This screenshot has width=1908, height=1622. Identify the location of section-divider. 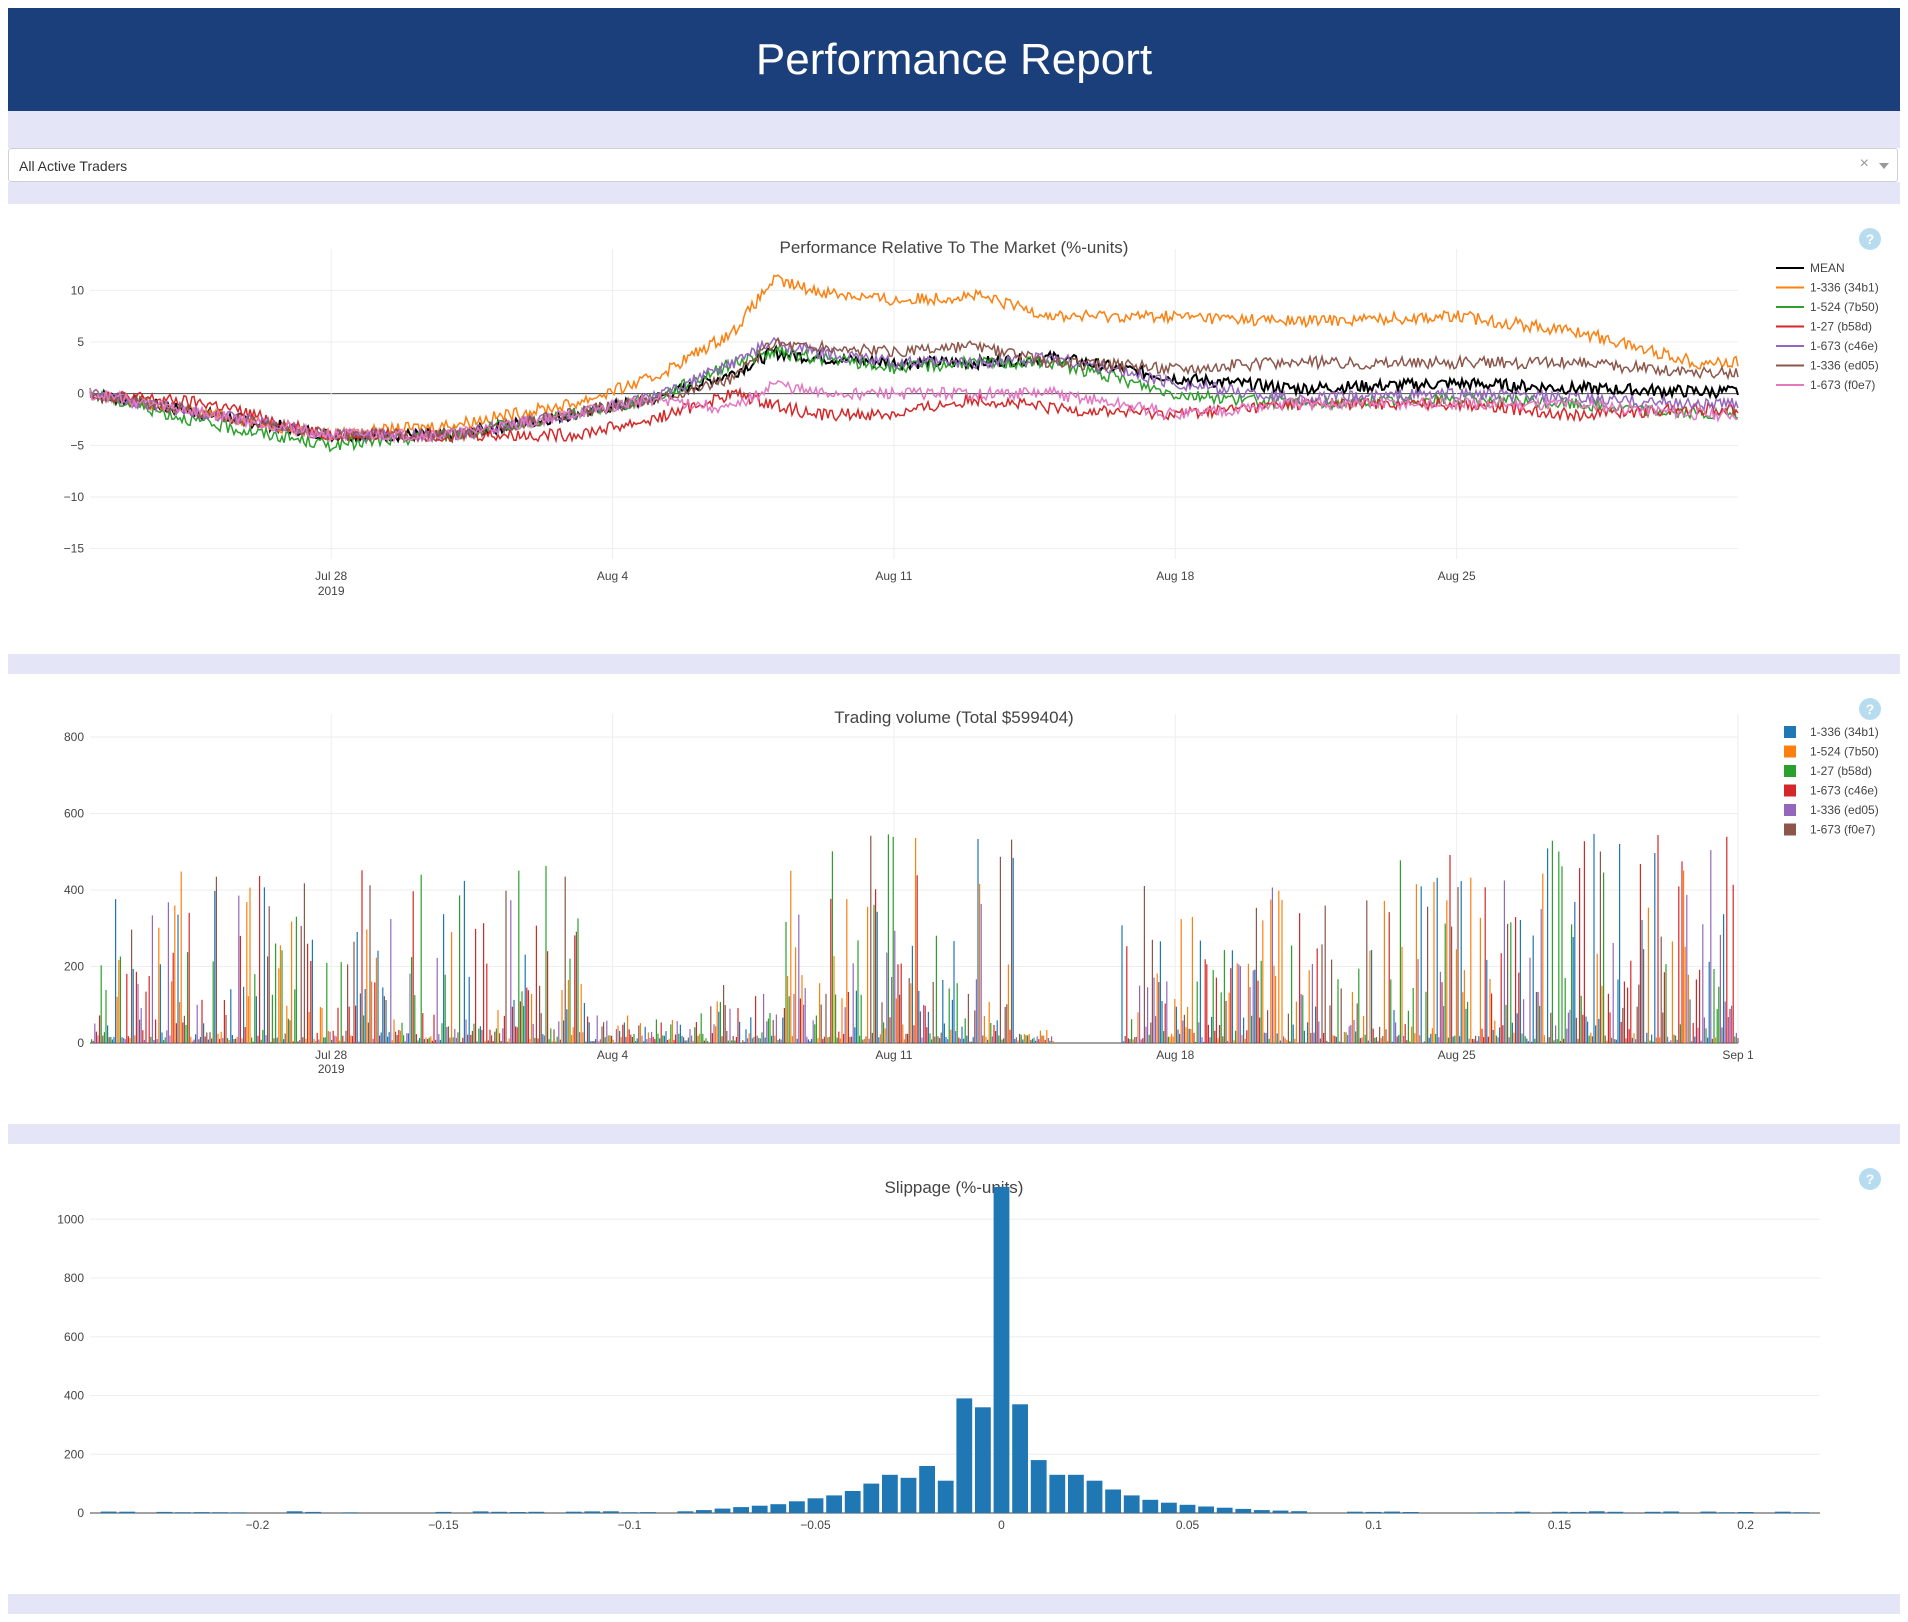
(954, 1134).